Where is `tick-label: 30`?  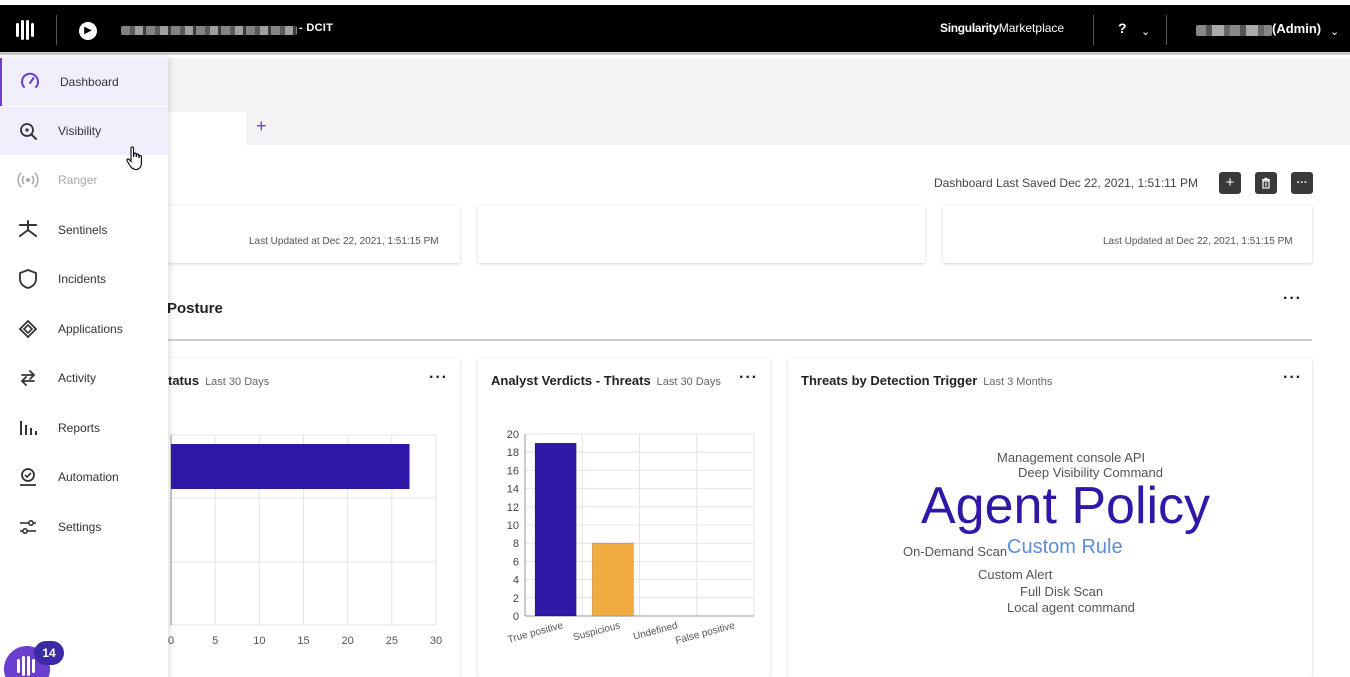
tick-label: 30 is located at coordinates (436, 641).